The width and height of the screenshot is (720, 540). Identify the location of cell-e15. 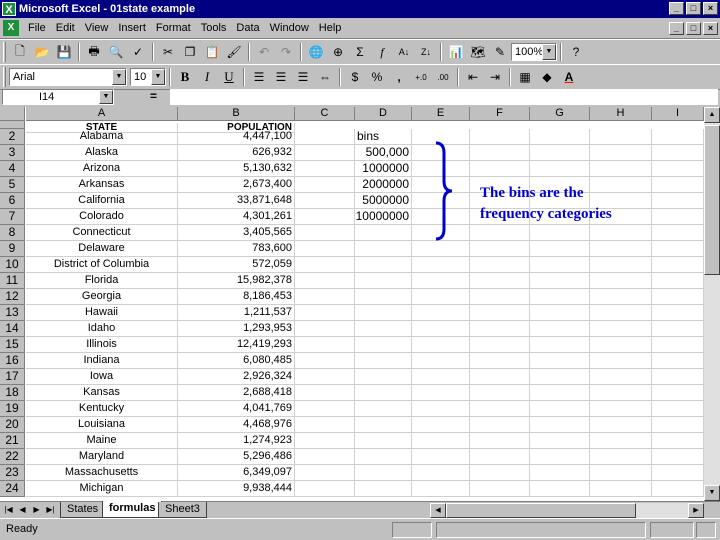
(441, 345).